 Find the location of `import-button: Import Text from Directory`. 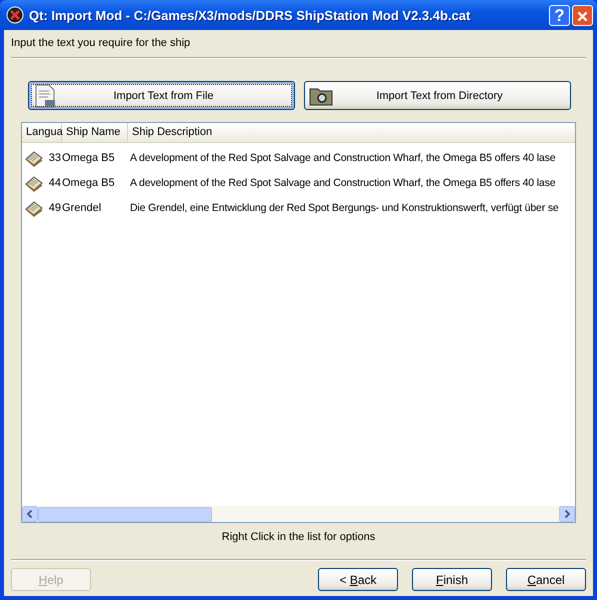

import-button: Import Text from Directory is located at coordinates (437, 95).